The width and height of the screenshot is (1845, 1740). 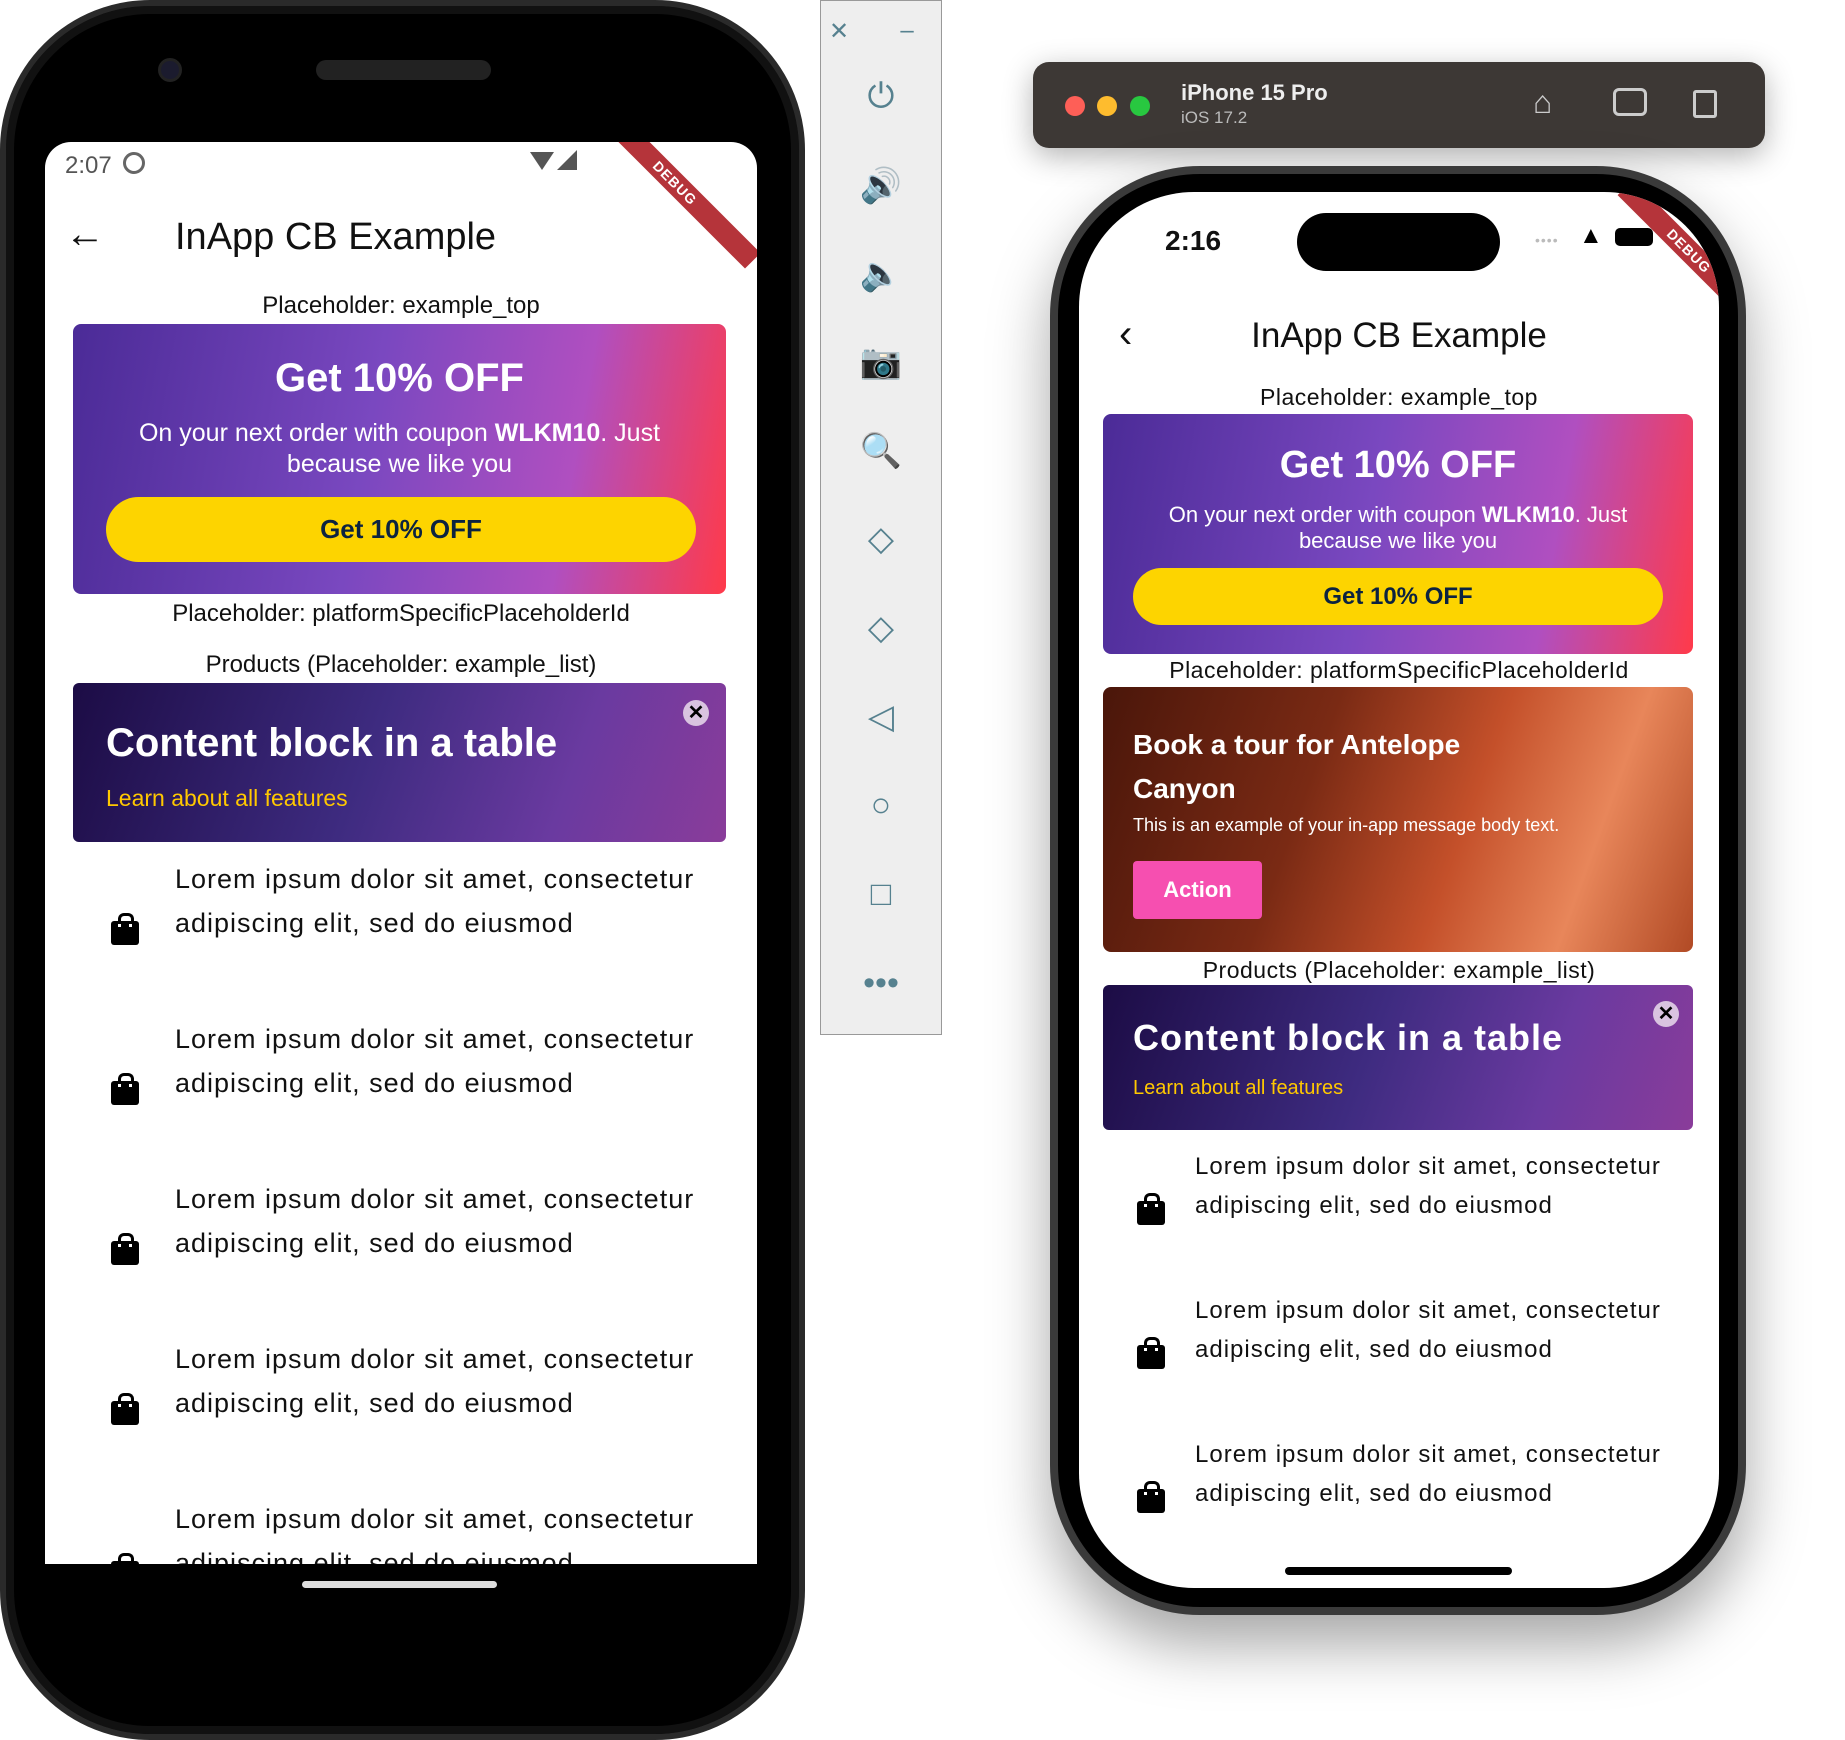 I want to click on close-window-button, so click(x=1075, y=106).